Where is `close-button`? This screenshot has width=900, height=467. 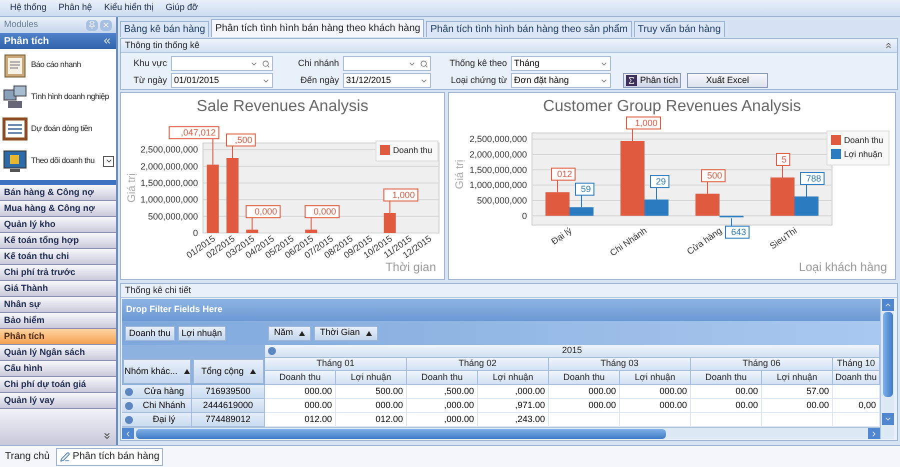 close-button is located at coordinates (106, 25).